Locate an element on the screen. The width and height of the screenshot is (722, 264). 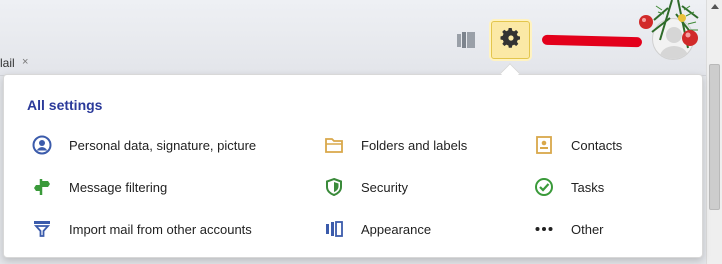
settings-item-other: Other is located at coordinates (569, 229).